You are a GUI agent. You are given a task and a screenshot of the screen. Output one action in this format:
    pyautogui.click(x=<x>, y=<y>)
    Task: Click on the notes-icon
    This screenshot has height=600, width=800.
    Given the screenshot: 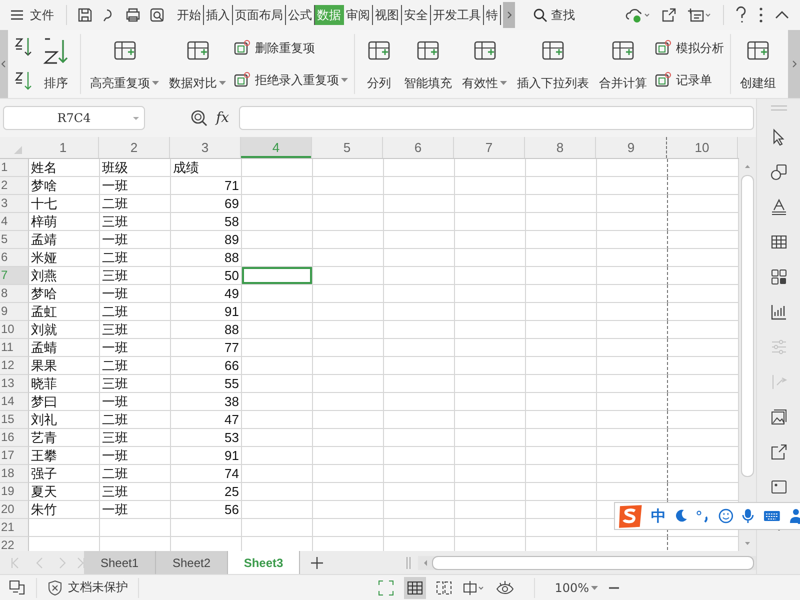 What is the action you would take?
    pyautogui.click(x=700, y=15)
    